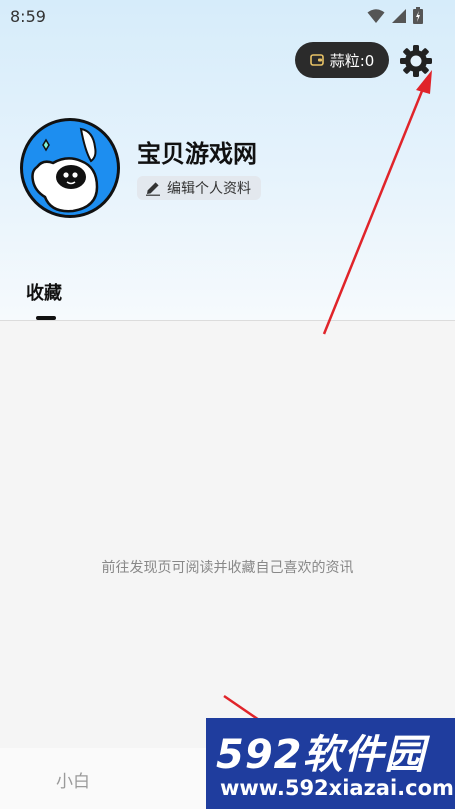 This screenshot has width=455, height=809. What do you see at coordinates (153, 189) in the screenshot?
I see `pencil-icon` at bounding box center [153, 189].